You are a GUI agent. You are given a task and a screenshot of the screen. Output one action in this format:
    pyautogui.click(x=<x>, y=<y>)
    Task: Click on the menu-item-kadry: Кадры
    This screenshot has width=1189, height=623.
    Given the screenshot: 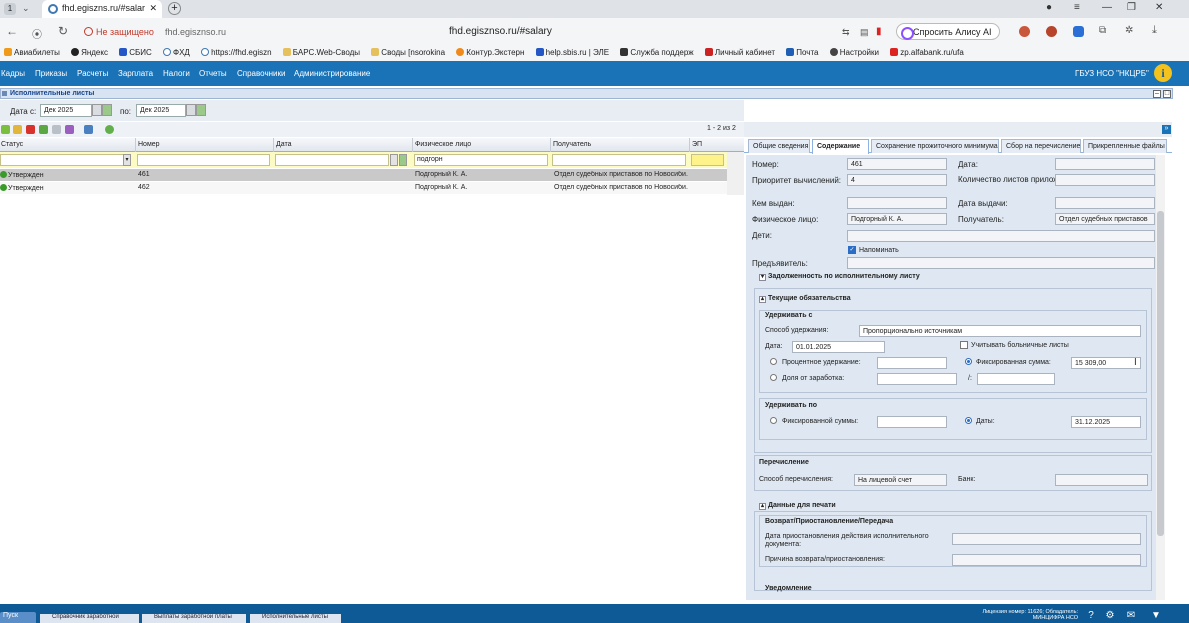 What is the action you would take?
    pyautogui.click(x=13, y=73)
    